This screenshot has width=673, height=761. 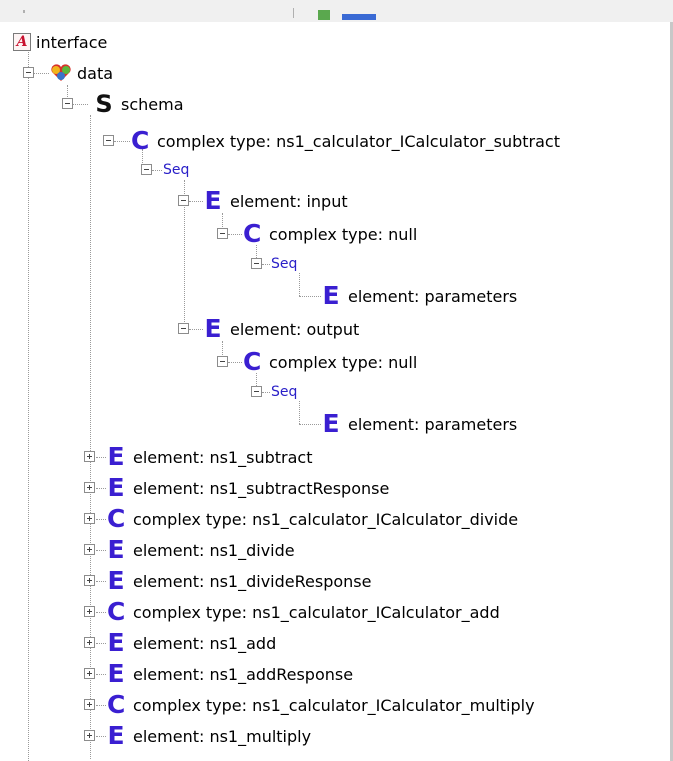 What do you see at coordinates (222, 736) in the screenshot?
I see `node-label: element: ns1_multiply` at bounding box center [222, 736].